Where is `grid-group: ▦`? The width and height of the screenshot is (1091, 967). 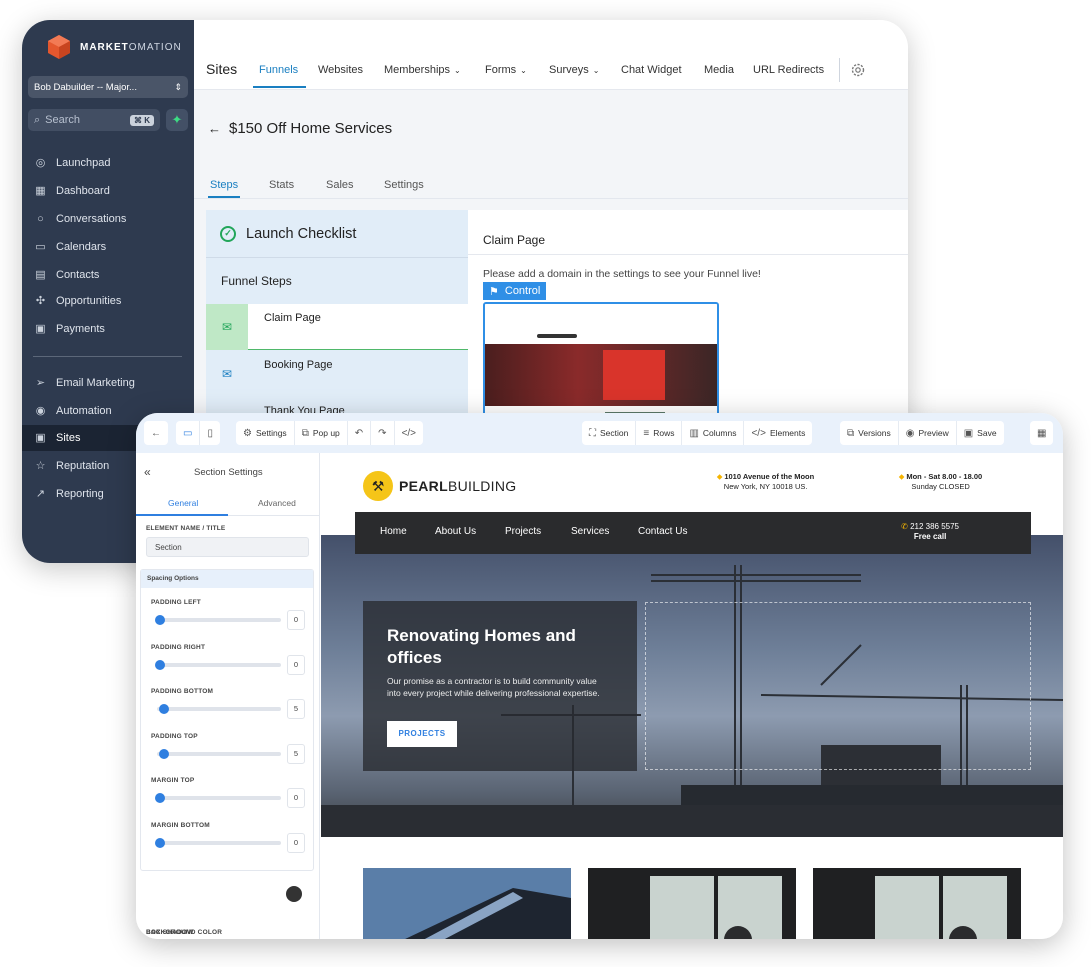
grid-group: ▦ is located at coordinates (1042, 433).